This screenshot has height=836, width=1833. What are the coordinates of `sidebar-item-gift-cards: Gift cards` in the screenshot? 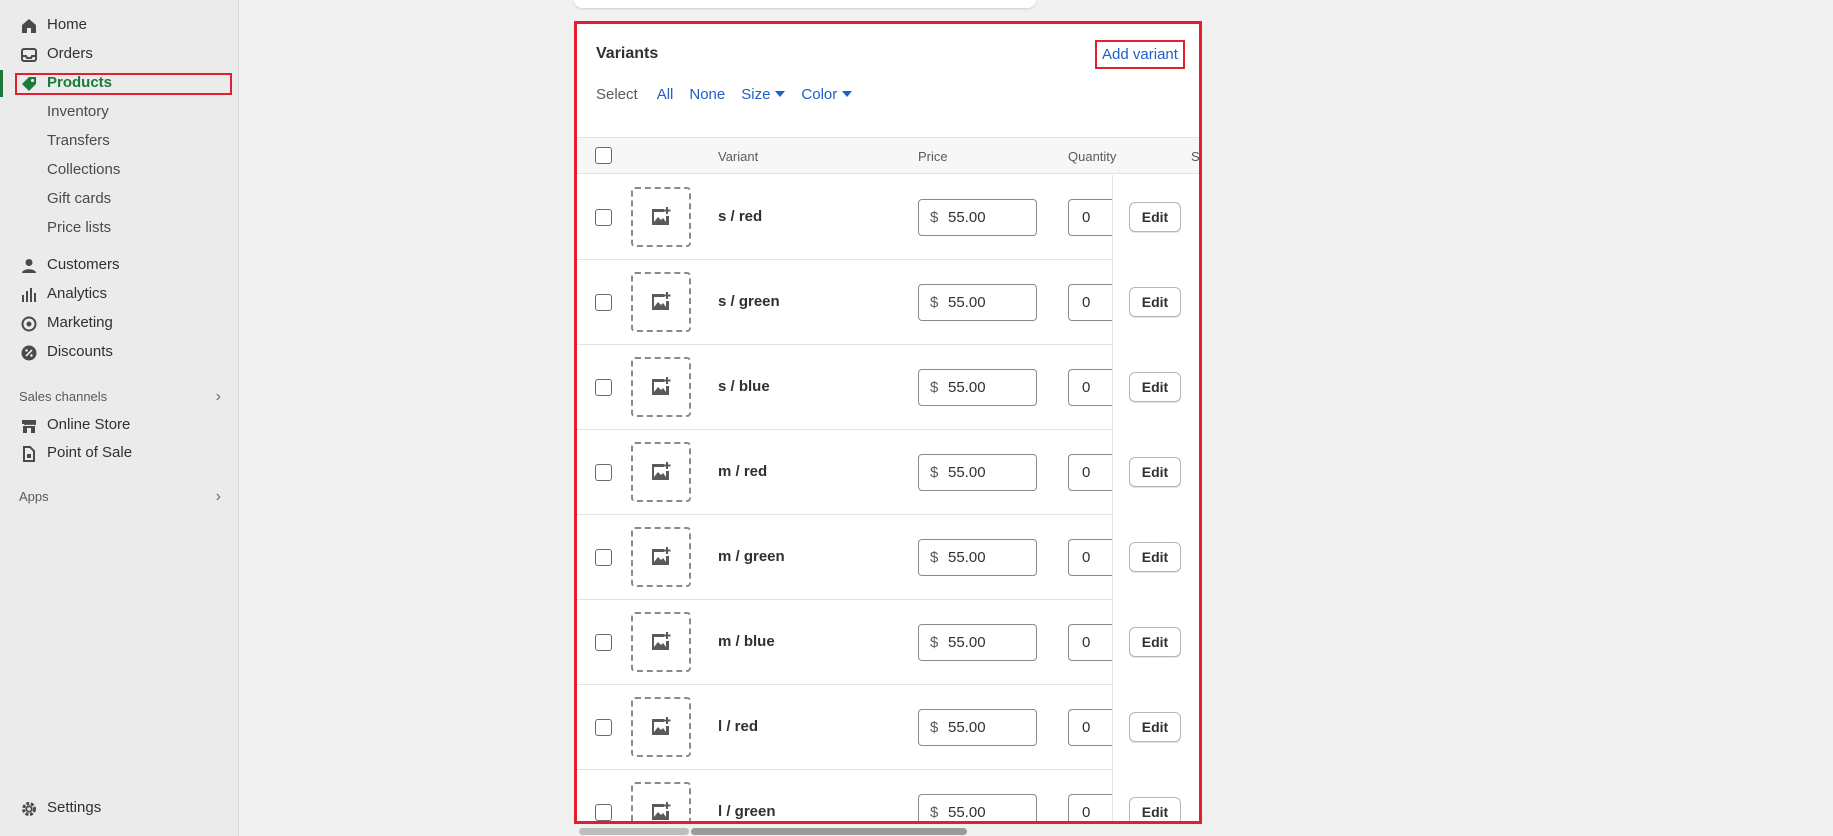 It's located at (119, 199).